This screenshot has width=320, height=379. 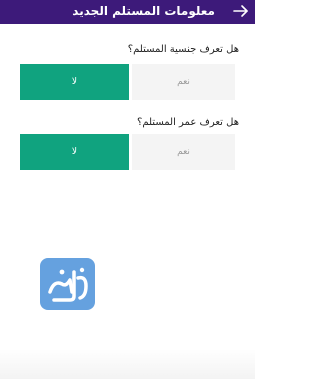 I want to click on question-nationality-label: هل تعرف جنسية المستلم؟, so click(x=183, y=49).